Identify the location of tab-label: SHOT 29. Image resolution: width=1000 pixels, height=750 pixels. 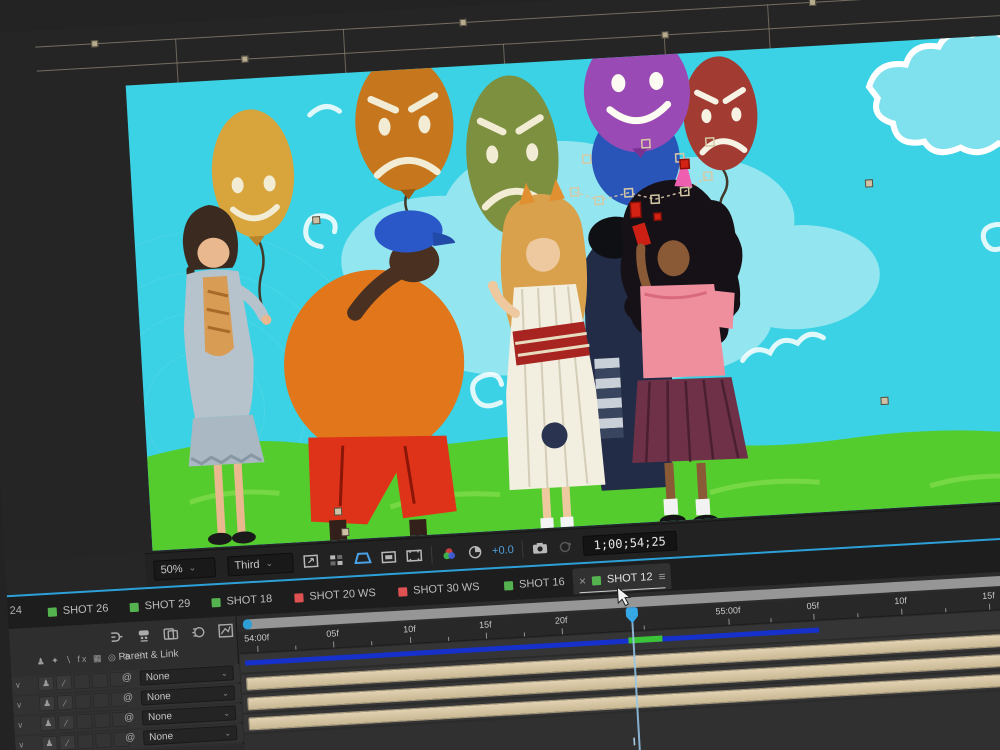
(167, 605).